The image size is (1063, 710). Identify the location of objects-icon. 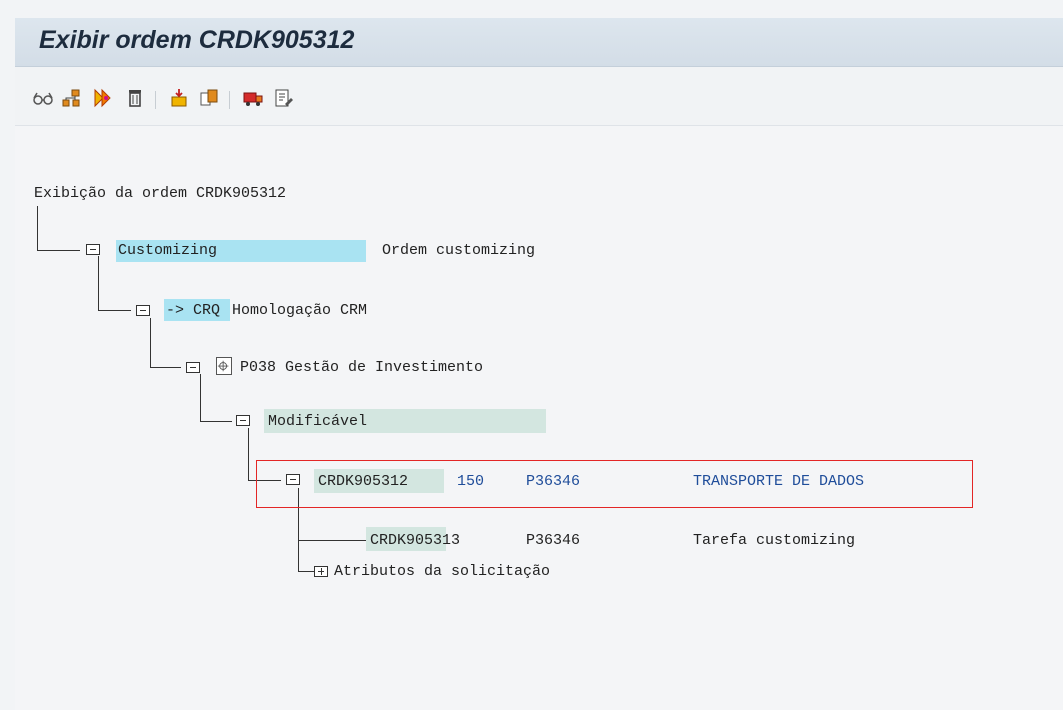
(209, 98).